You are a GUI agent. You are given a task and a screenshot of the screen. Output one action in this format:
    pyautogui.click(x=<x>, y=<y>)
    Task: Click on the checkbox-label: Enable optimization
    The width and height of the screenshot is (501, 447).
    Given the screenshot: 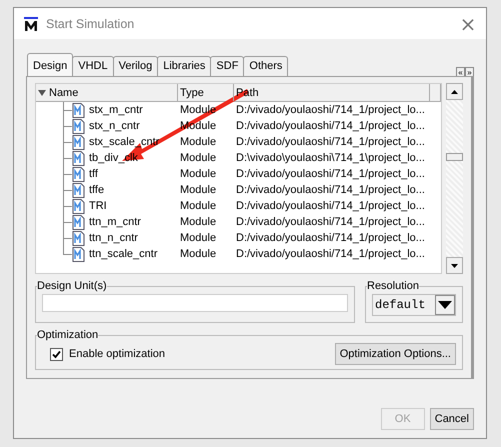 What is the action you would take?
    pyautogui.click(x=117, y=354)
    